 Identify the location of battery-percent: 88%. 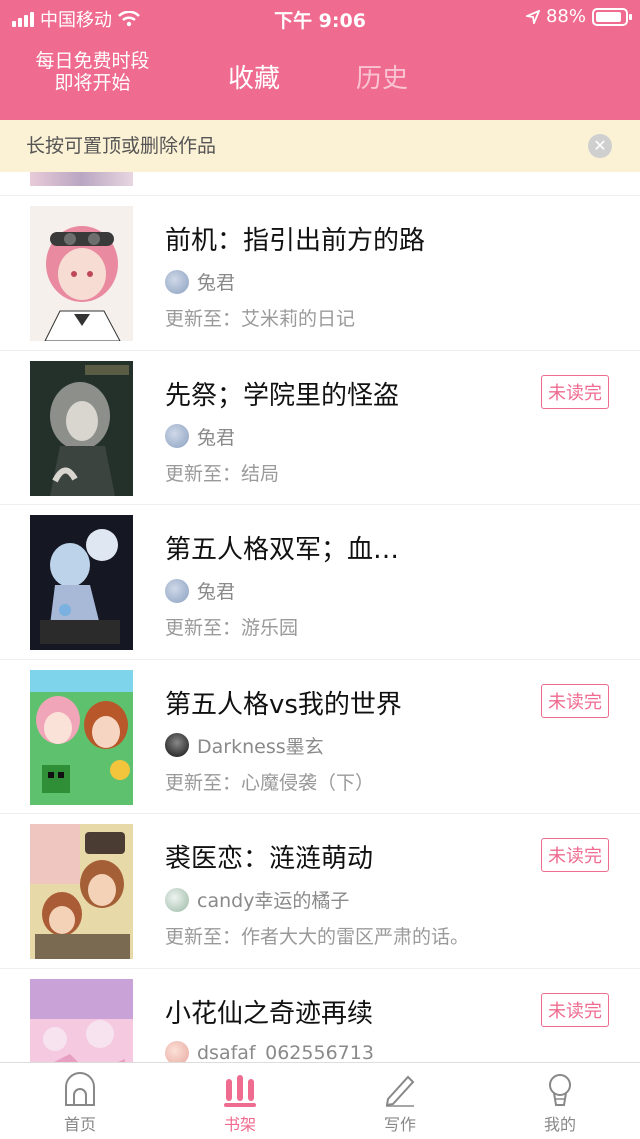
(565, 16).